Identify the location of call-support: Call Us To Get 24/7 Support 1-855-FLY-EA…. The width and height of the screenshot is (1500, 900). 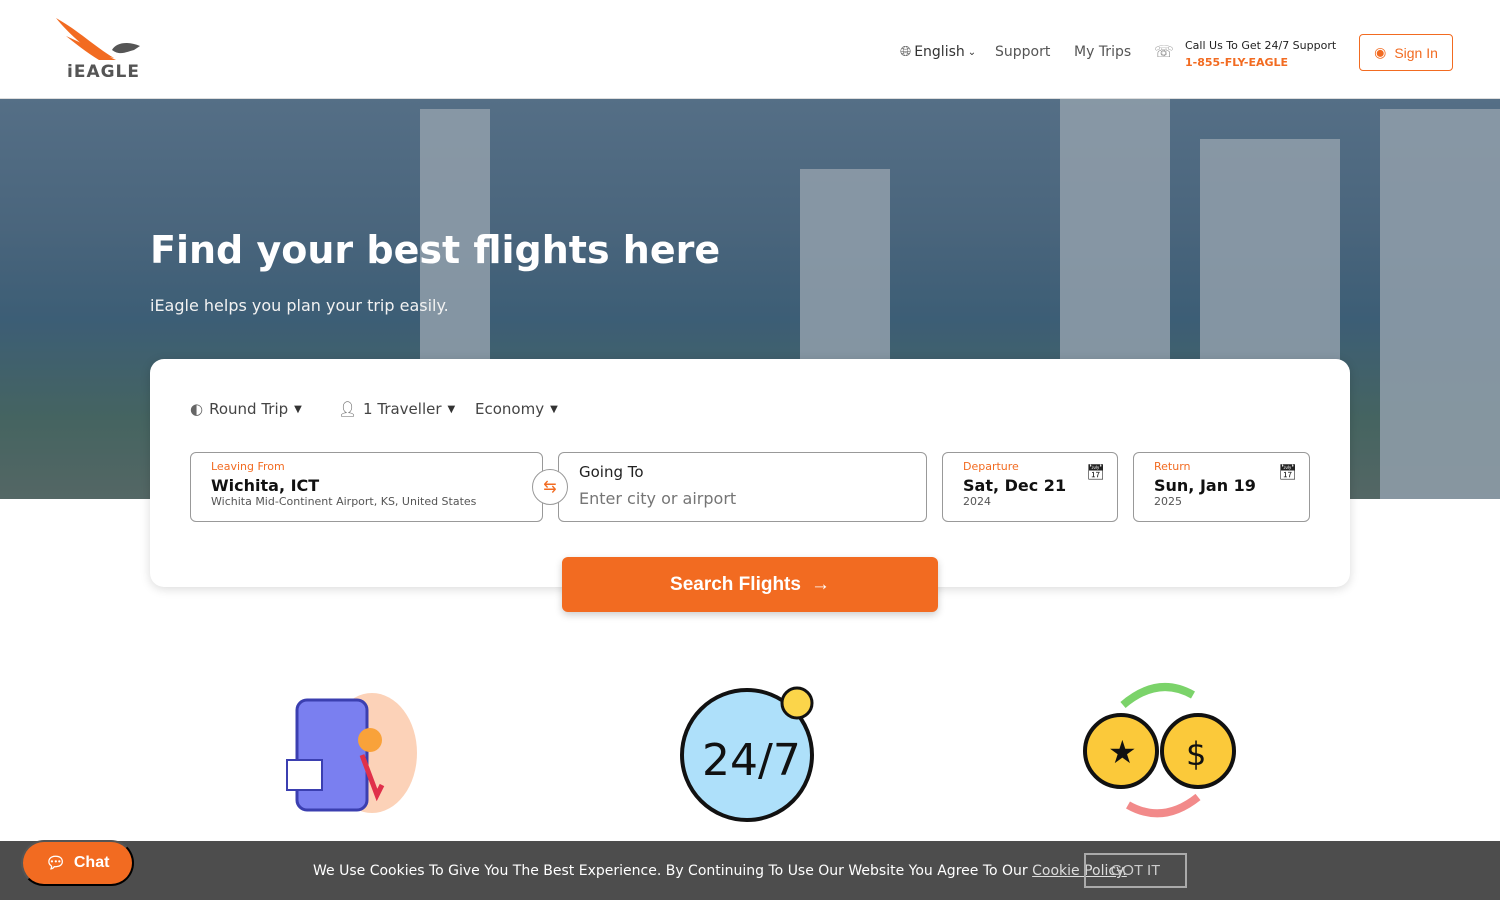
(1260, 54).